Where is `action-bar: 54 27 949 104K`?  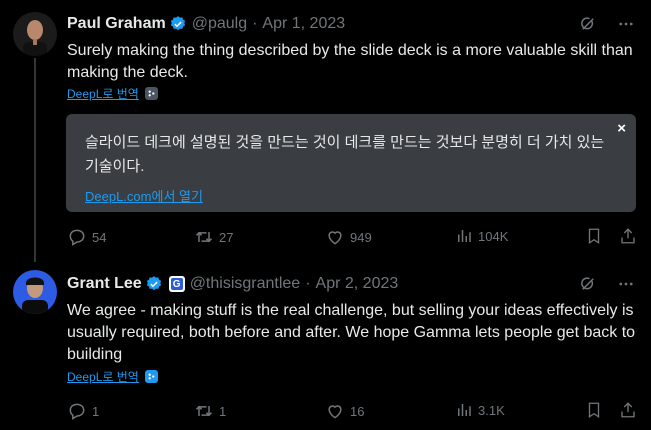
action-bar: 54 27 949 104K is located at coordinates (352, 238).